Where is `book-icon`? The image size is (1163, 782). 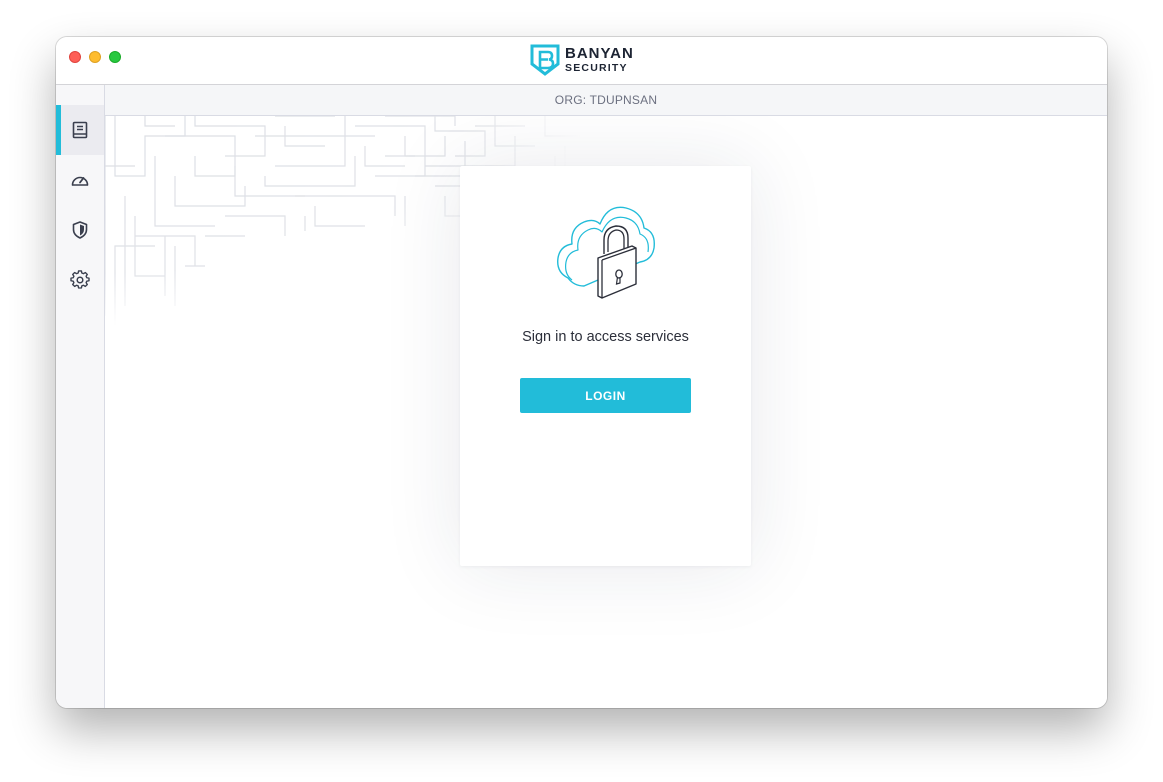 book-icon is located at coordinates (80, 130).